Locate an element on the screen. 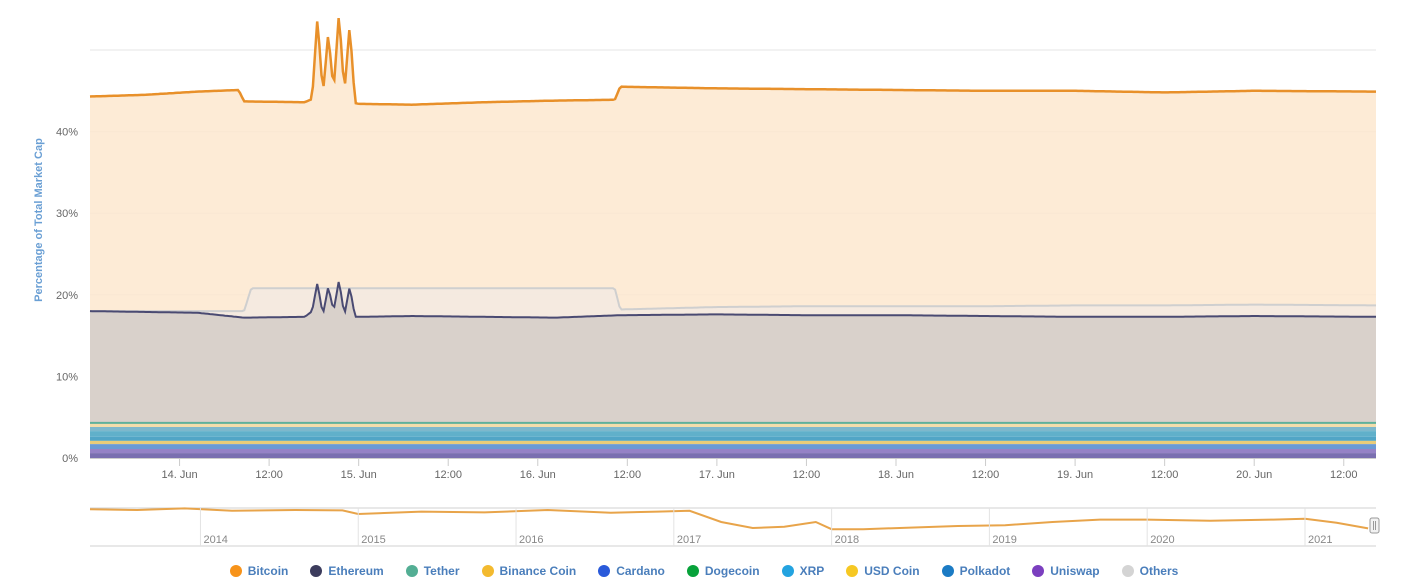  series-area-xrp is located at coordinates (733, 438).